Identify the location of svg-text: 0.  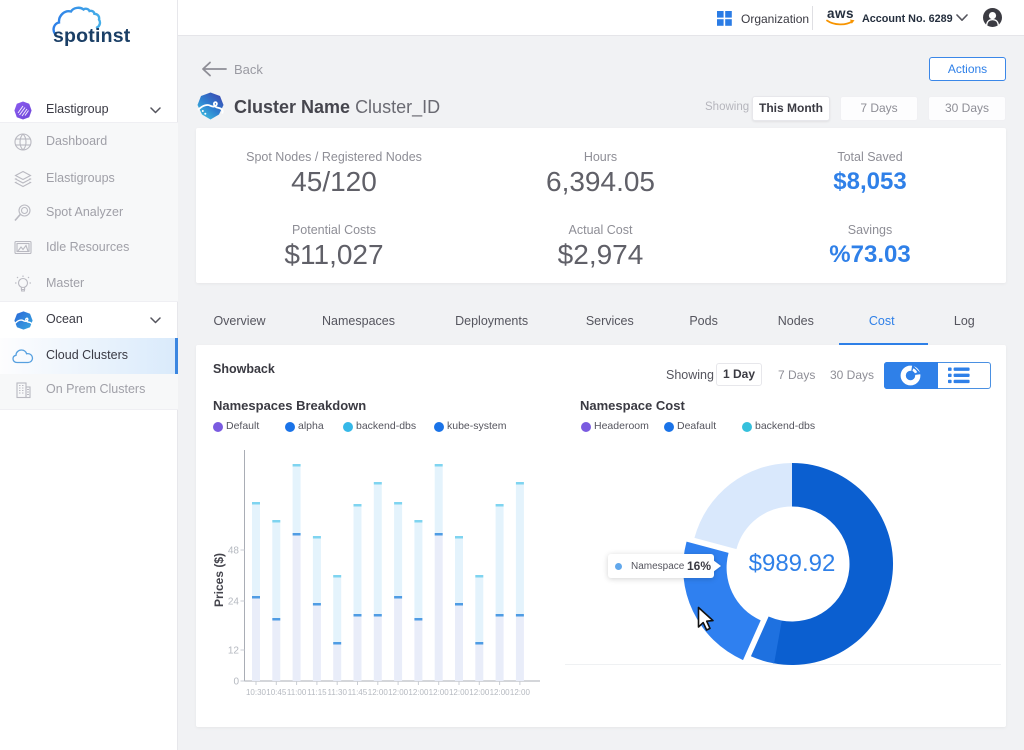
(236, 682).